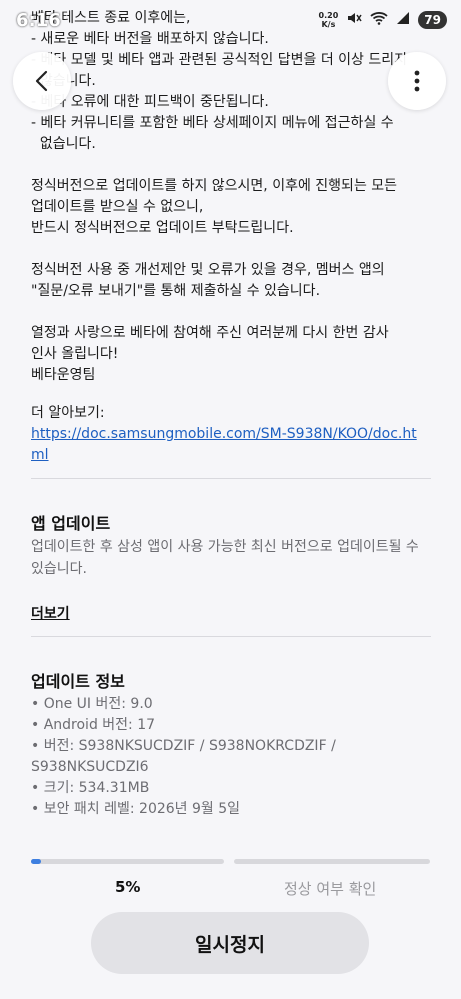 This screenshot has width=461, height=999. Describe the element at coordinates (328, 15) in the screenshot. I see `speed-value: 0.20` at that location.